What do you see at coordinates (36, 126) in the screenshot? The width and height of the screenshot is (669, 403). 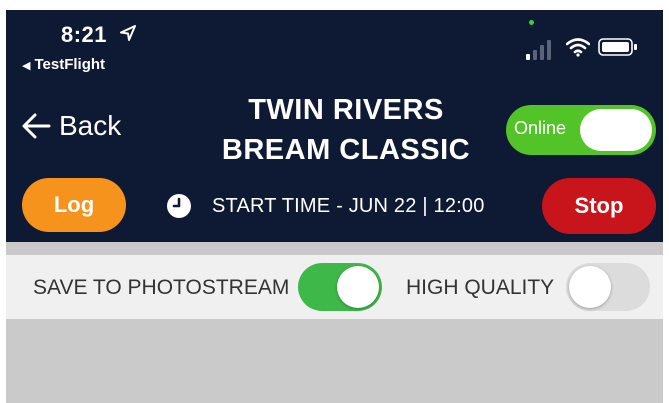 I see `arrow-left-icon` at bounding box center [36, 126].